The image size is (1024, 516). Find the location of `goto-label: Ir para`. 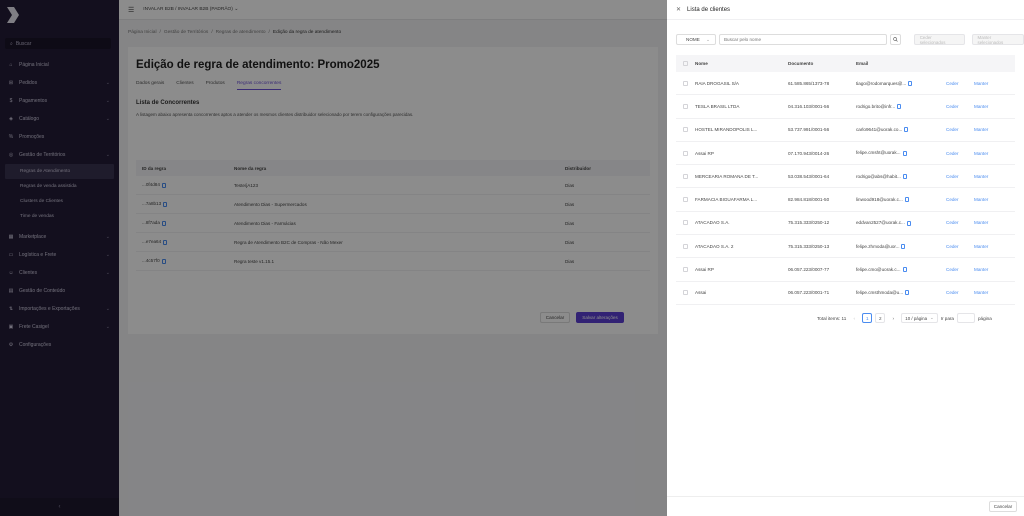

goto-label: Ir para is located at coordinates (947, 318).